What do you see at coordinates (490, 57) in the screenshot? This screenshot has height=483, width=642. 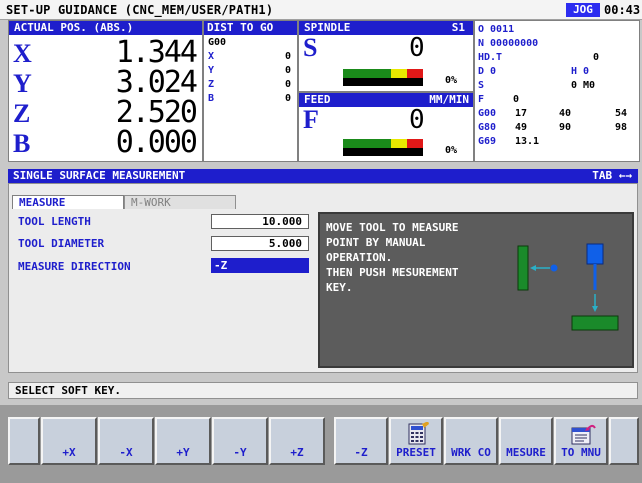 I see `hdt-label: HD.T` at bounding box center [490, 57].